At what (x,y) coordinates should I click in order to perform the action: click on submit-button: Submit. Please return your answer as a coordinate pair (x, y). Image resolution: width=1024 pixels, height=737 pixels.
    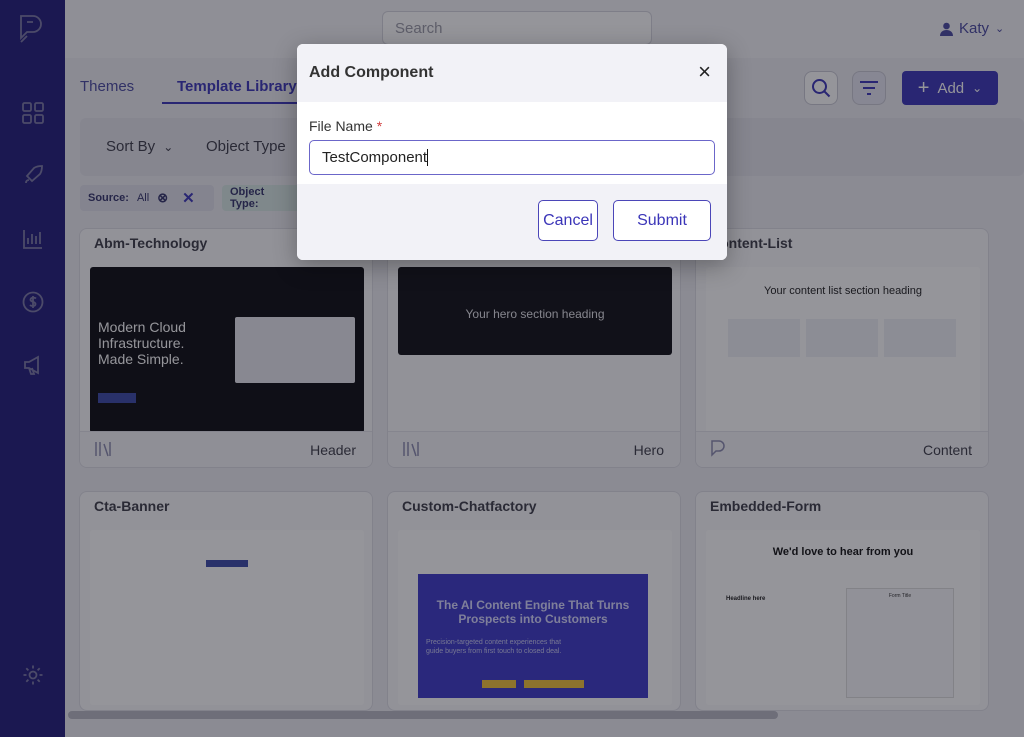
    Looking at the image, I should click on (662, 220).